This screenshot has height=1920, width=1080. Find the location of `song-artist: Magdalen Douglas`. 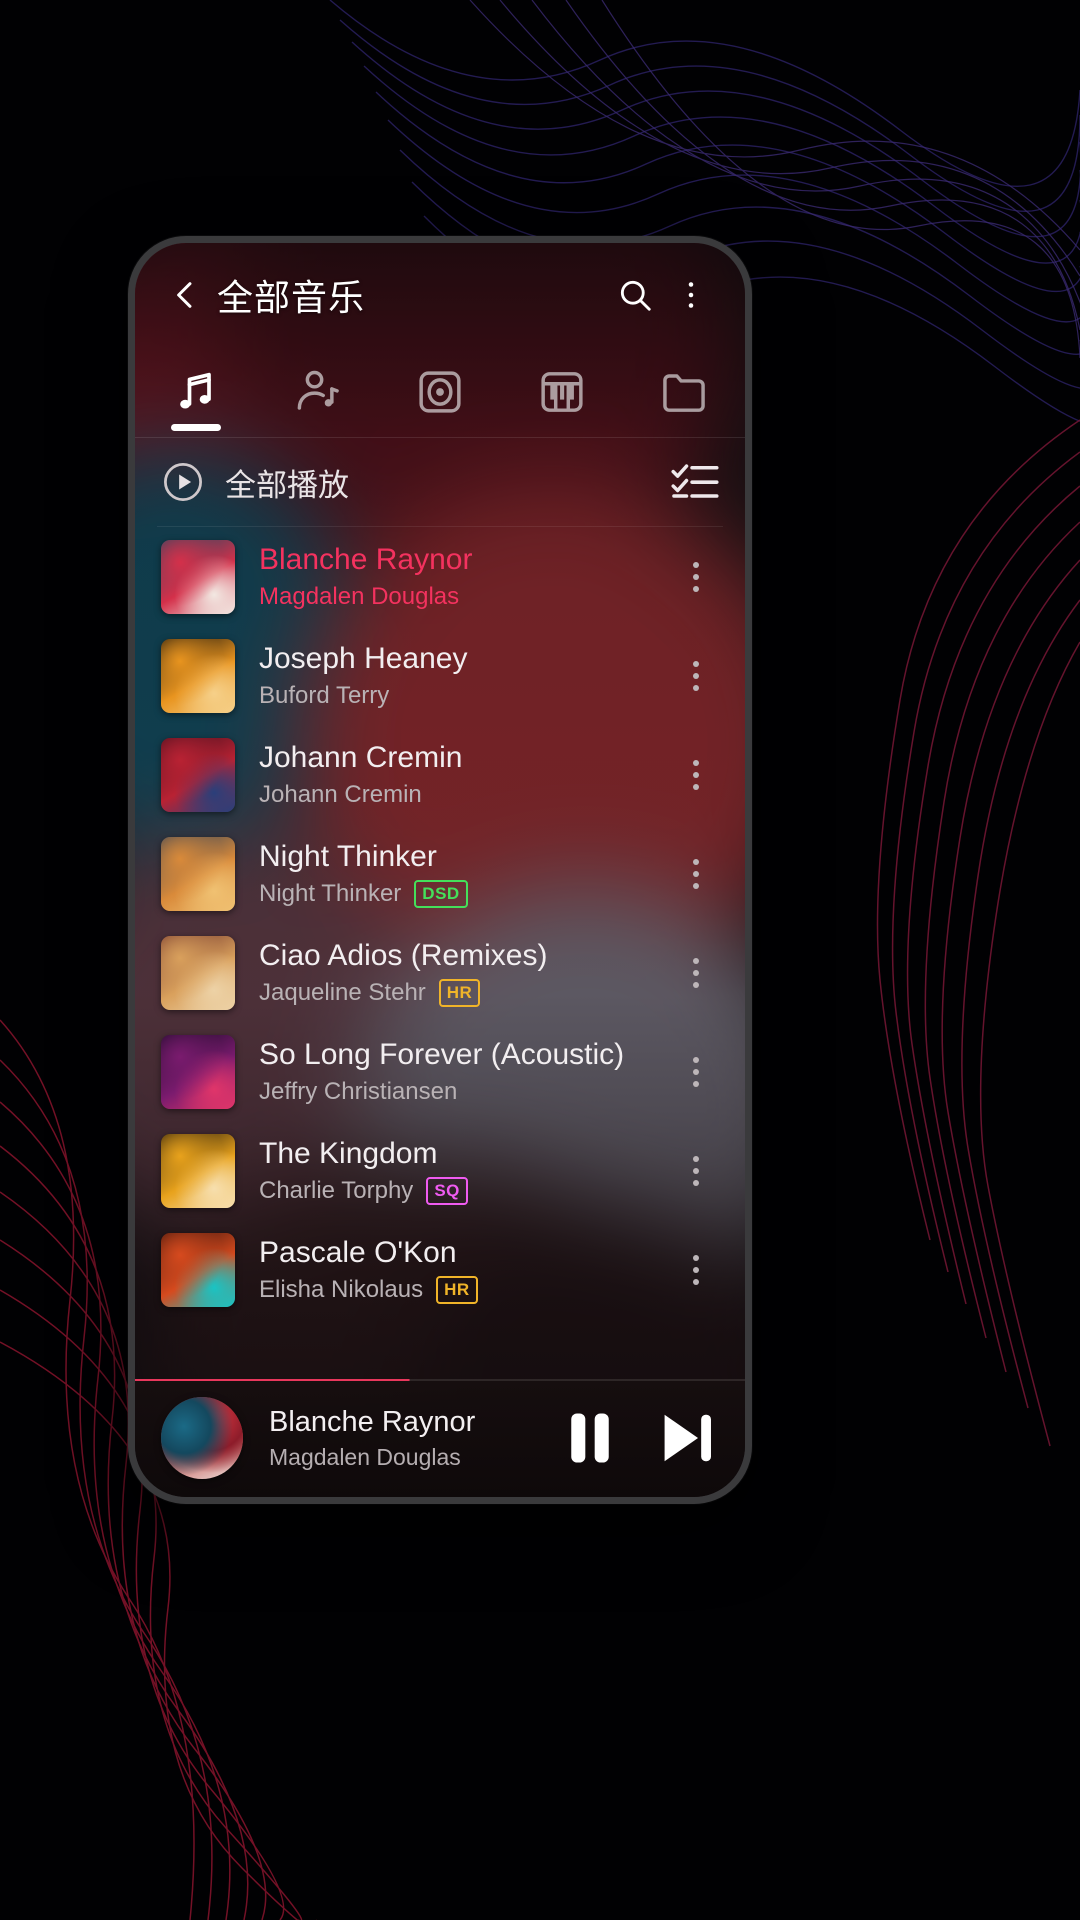

song-artist: Magdalen Douglas is located at coordinates (359, 596).